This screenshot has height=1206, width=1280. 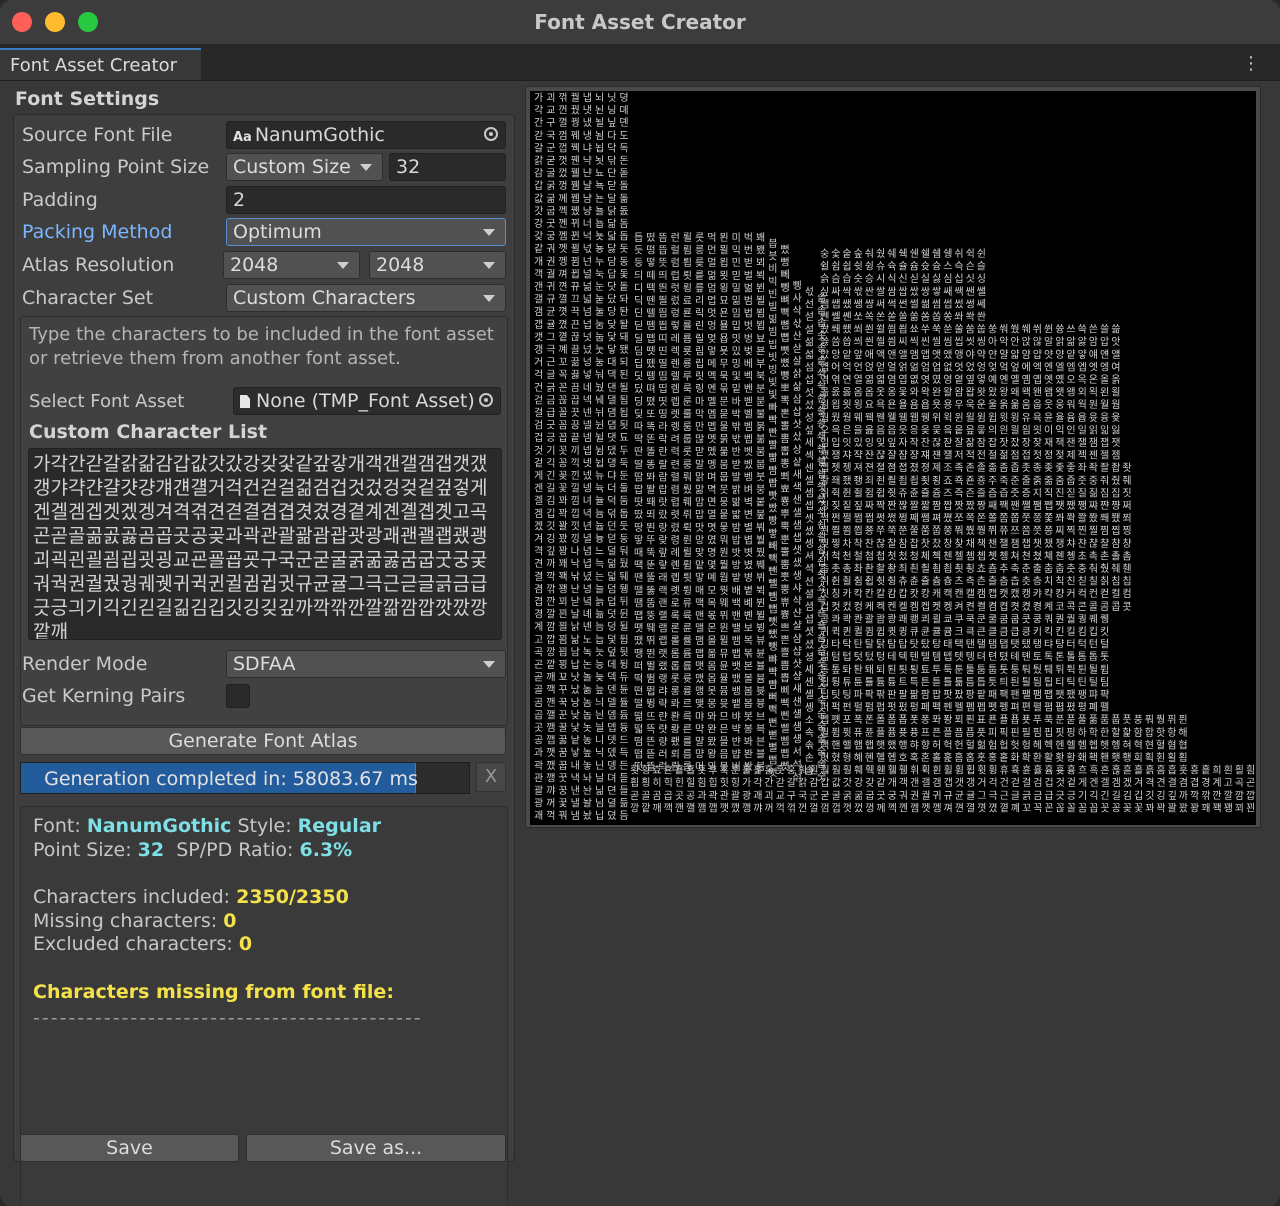 What do you see at coordinates (366, 664) in the screenshot?
I see `render-mode-dropdown: SDFAA` at bounding box center [366, 664].